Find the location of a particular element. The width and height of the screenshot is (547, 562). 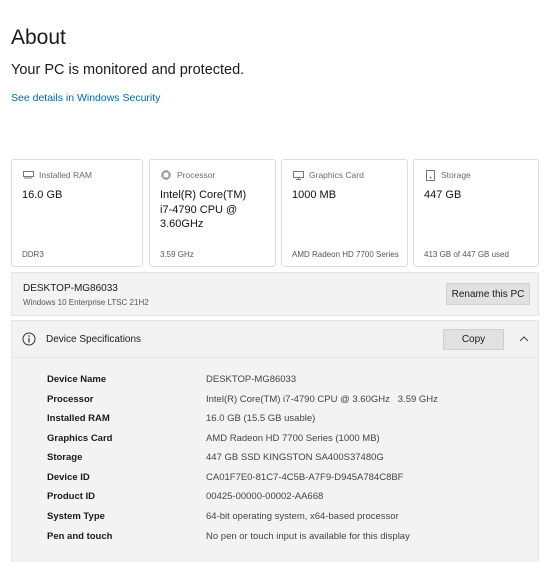

pc-name: DESKTOP-MG86033 is located at coordinates (70, 288).